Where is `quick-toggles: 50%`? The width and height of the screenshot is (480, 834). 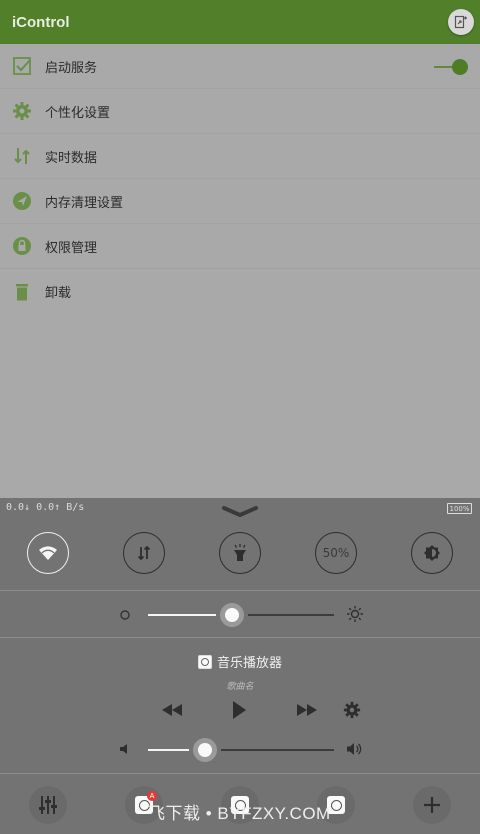
quick-toggles: 50% is located at coordinates (240, 554).